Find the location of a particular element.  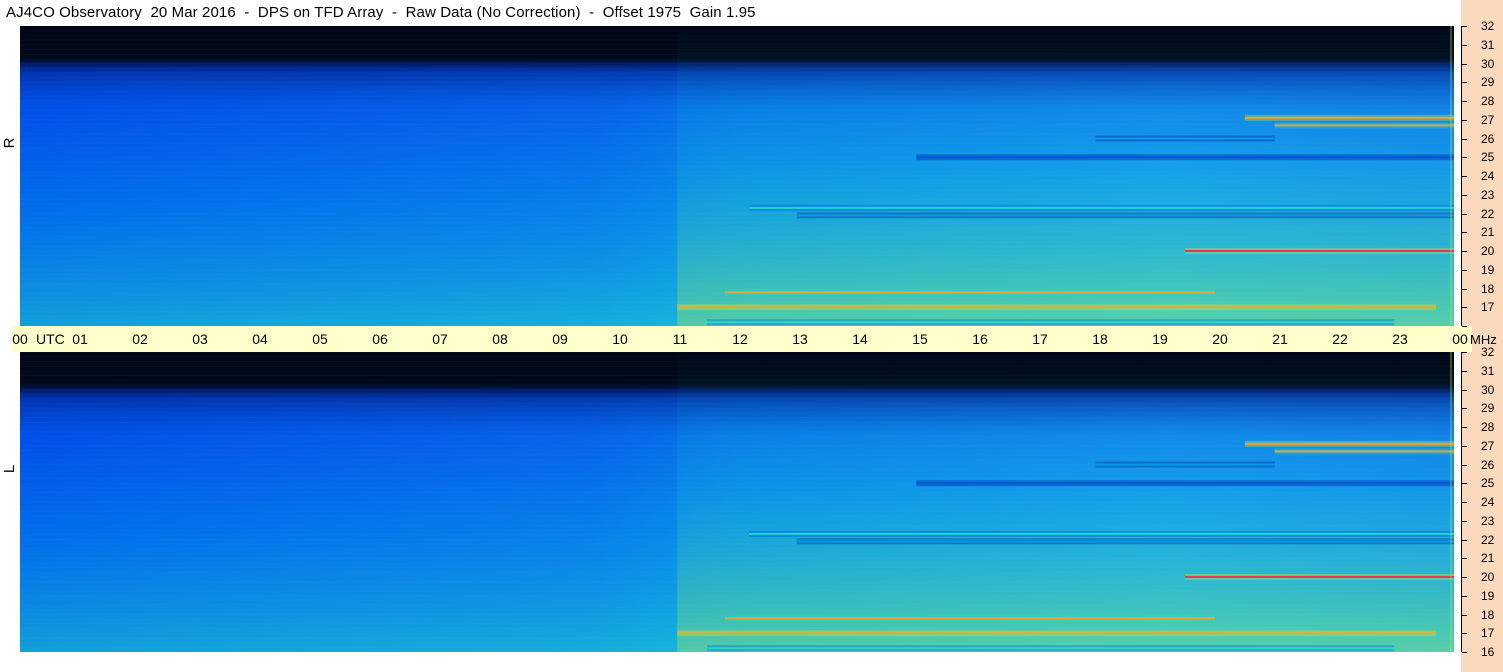

time-tick-label: 01 is located at coordinates (80, 339).